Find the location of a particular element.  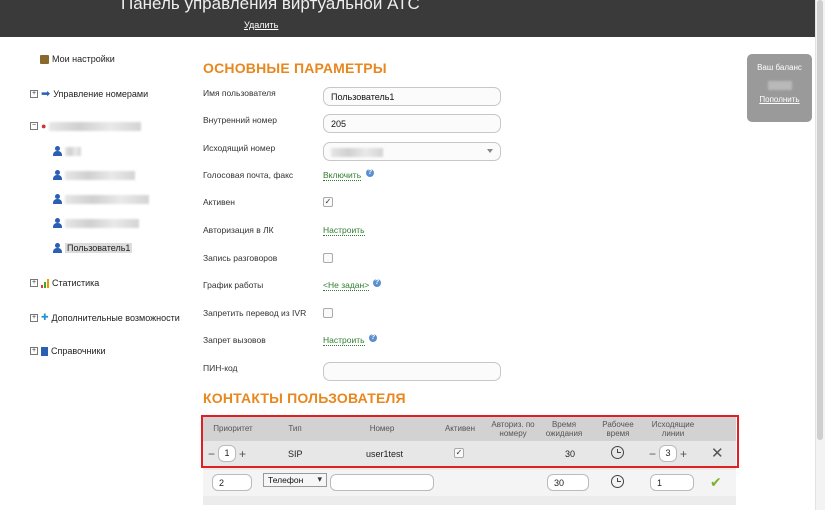

topup-link: Пополнить is located at coordinates (779, 99).